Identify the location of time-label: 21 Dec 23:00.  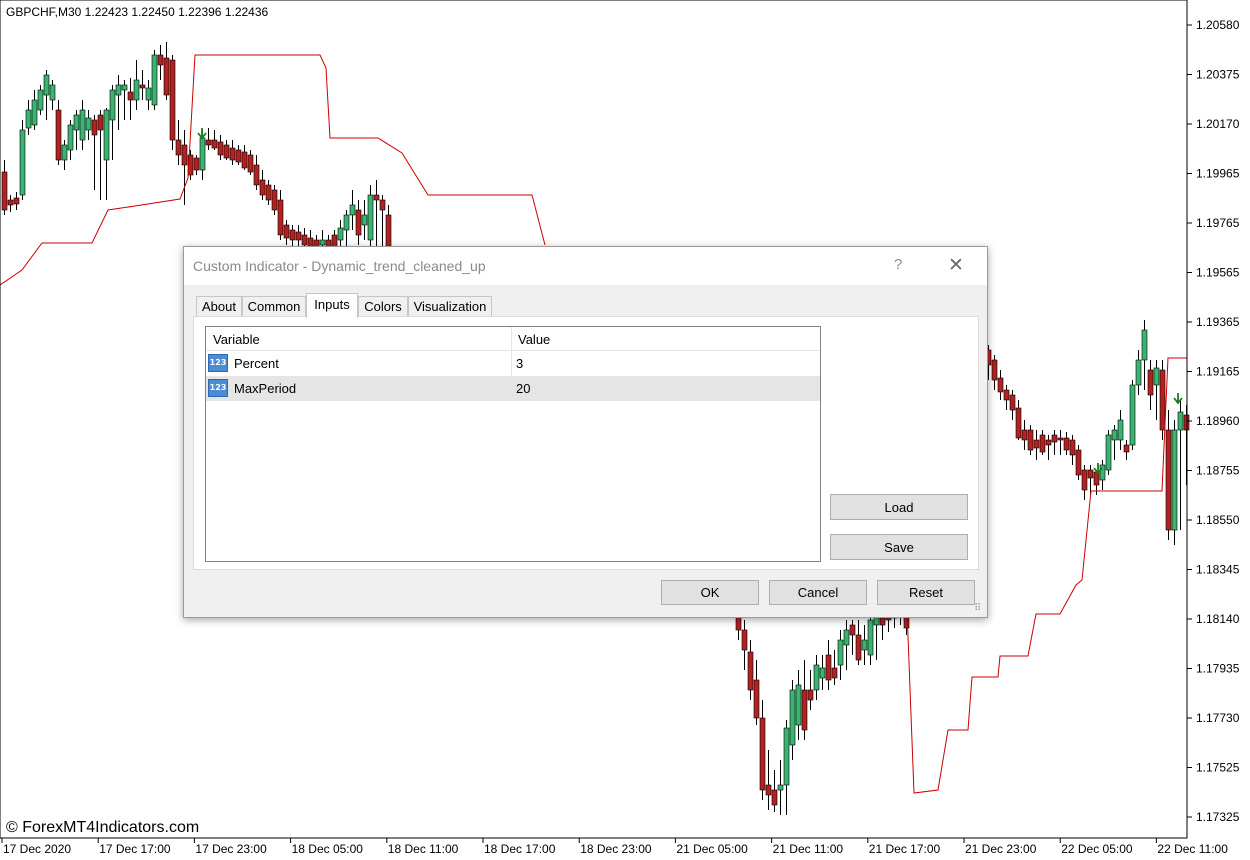
(1001, 849).